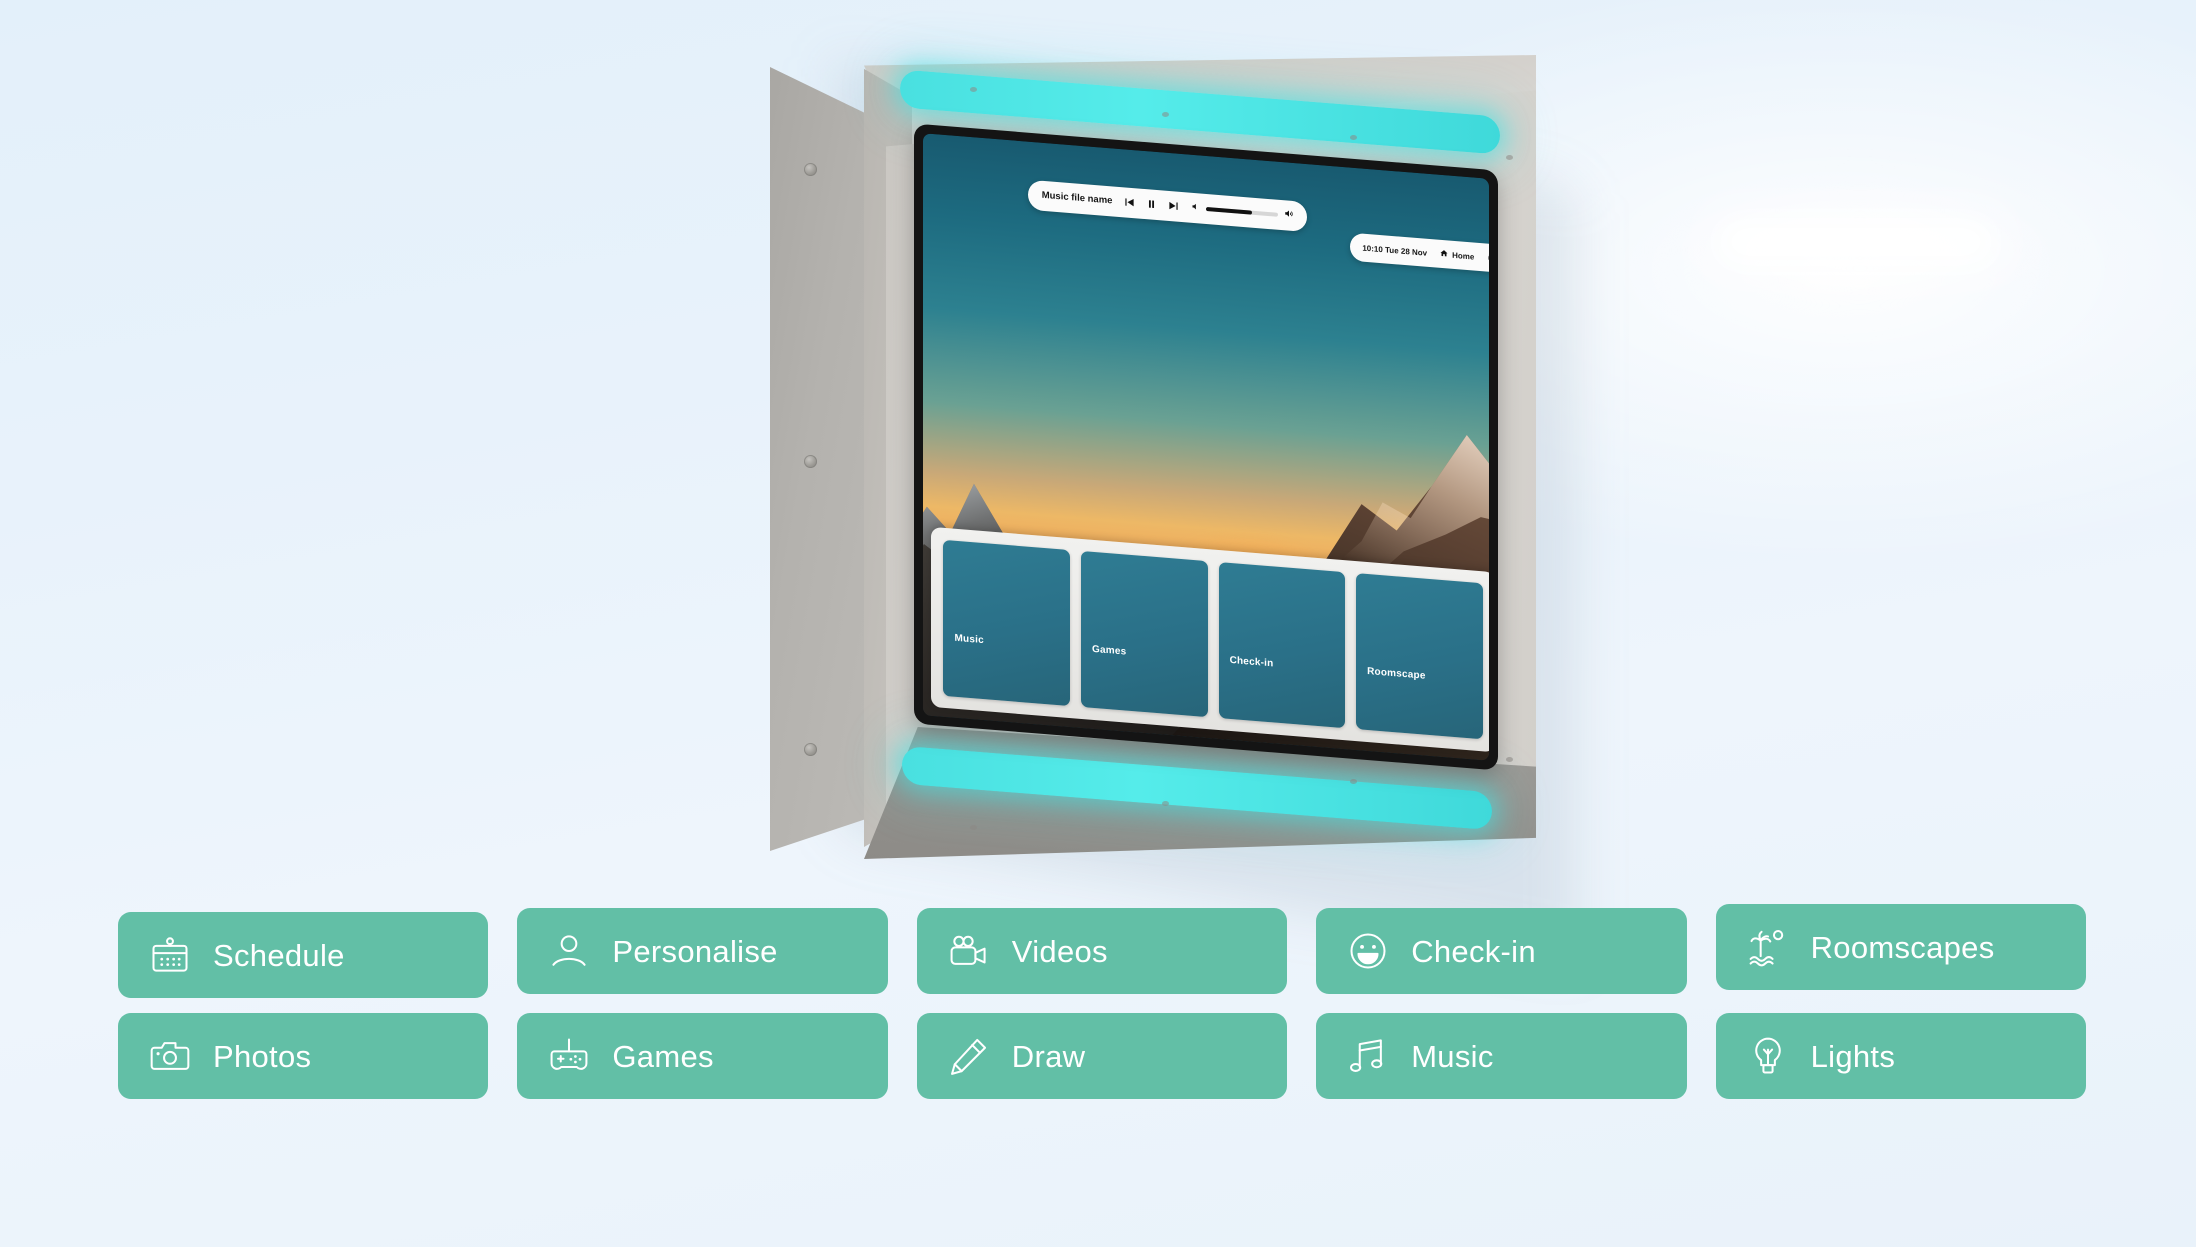 The height and width of the screenshot is (1247, 2196). I want to click on volume-slider, so click(1242, 211).